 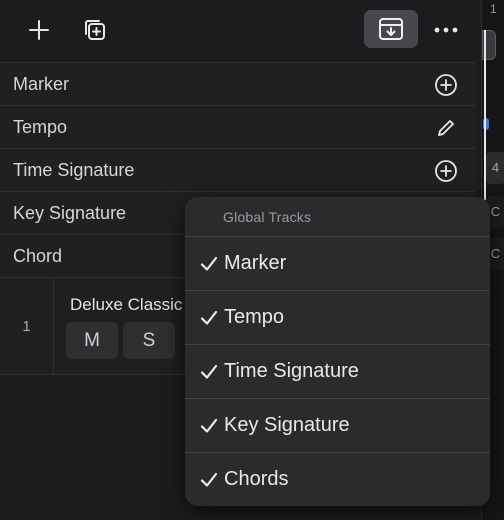 I want to click on menu-item-label: Chords, so click(x=256, y=479).